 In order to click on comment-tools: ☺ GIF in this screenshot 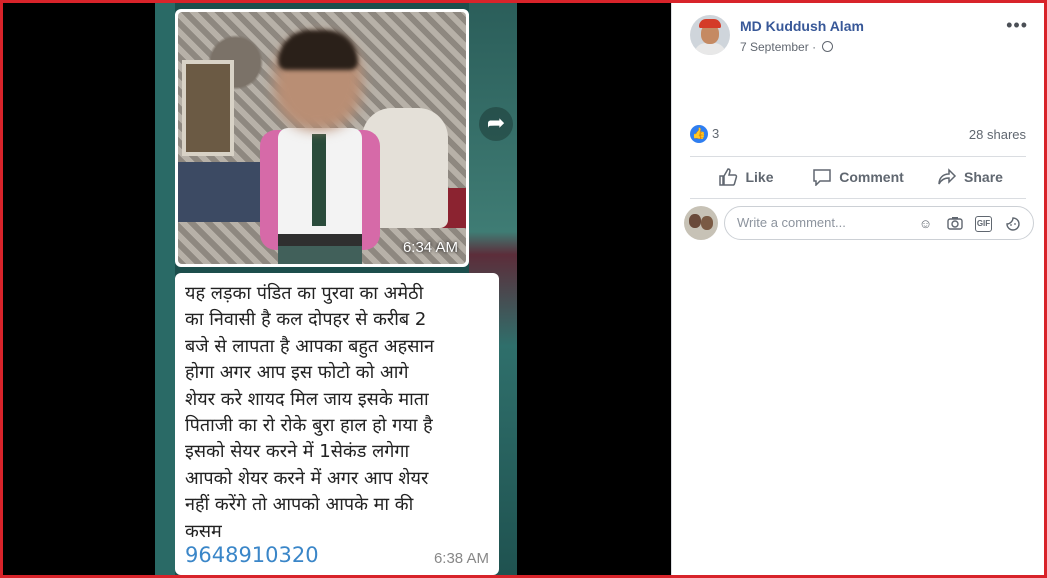, I will do `click(969, 224)`.